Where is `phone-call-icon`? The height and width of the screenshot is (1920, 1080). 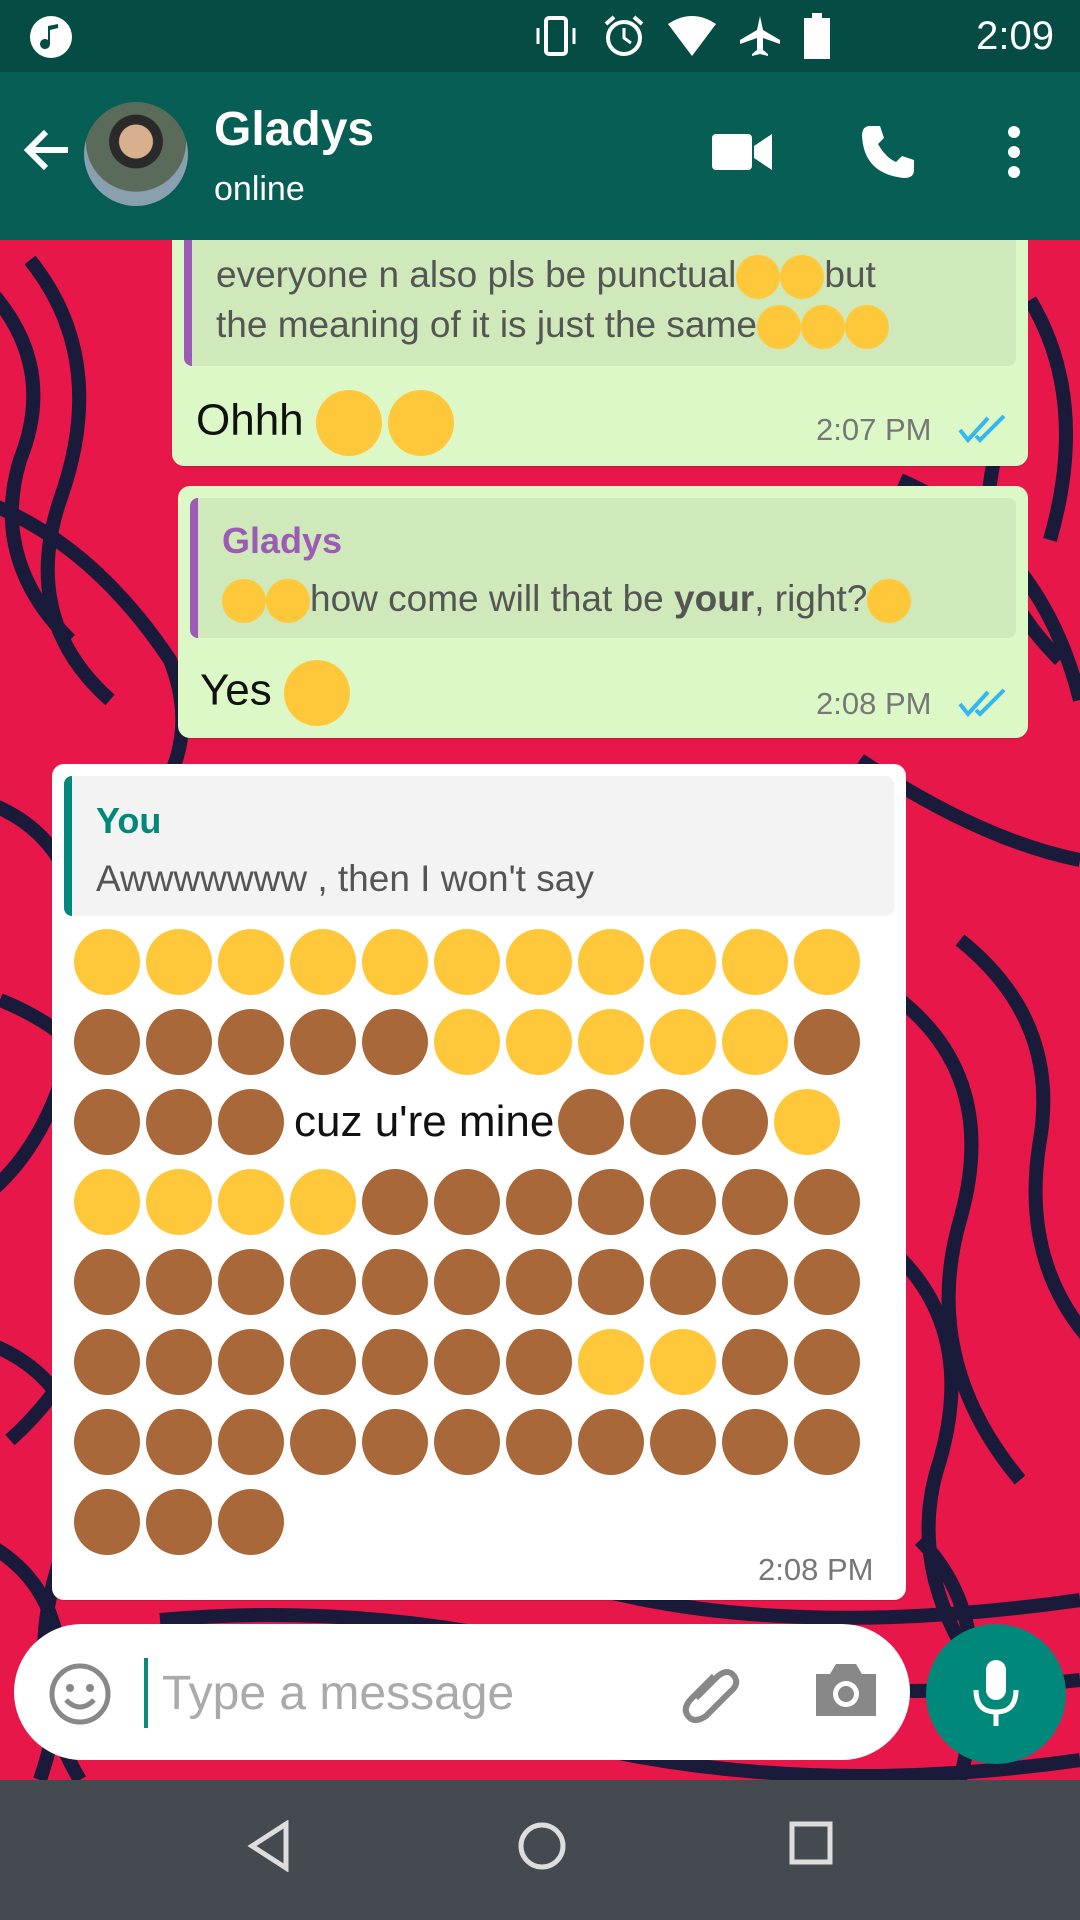 phone-call-icon is located at coordinates (888, 152).